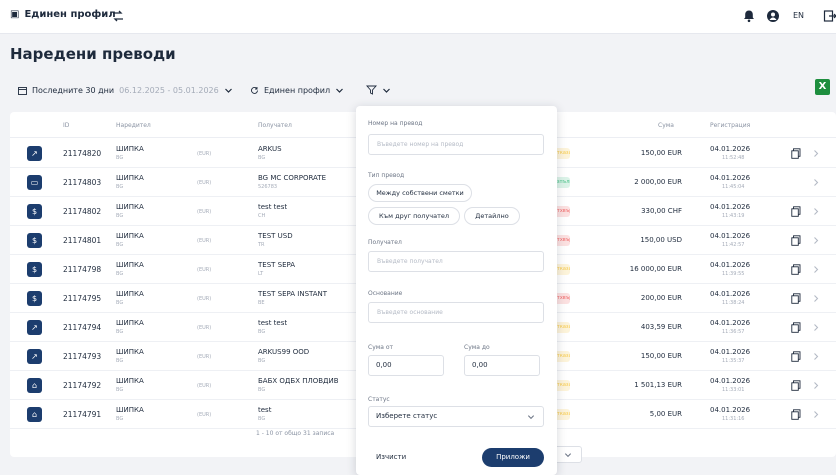  What do you see at coordinates (169, 90) in the screenshot?
I see `period-range: 06.12.2025 - 05.01.2026` at bounding box center [169, 90].